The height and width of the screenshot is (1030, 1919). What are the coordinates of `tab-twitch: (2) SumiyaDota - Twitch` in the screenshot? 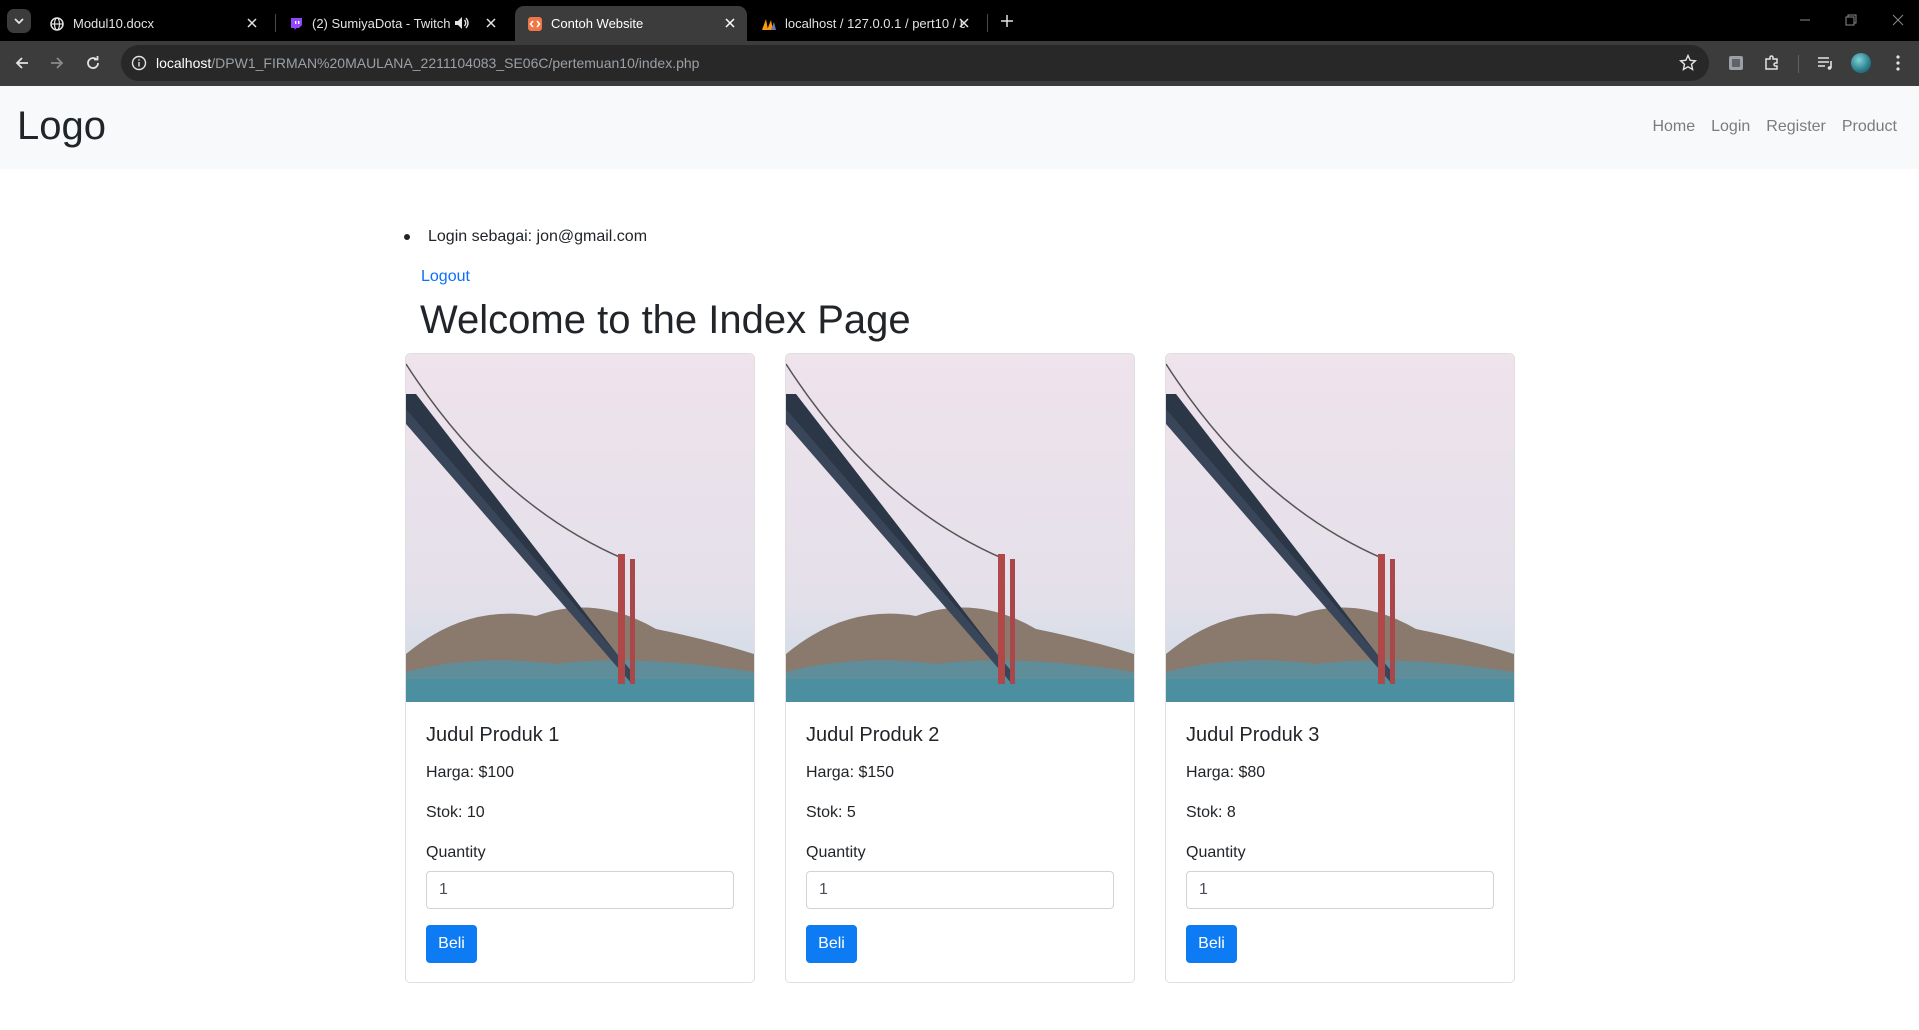 It's located at (392, 23).